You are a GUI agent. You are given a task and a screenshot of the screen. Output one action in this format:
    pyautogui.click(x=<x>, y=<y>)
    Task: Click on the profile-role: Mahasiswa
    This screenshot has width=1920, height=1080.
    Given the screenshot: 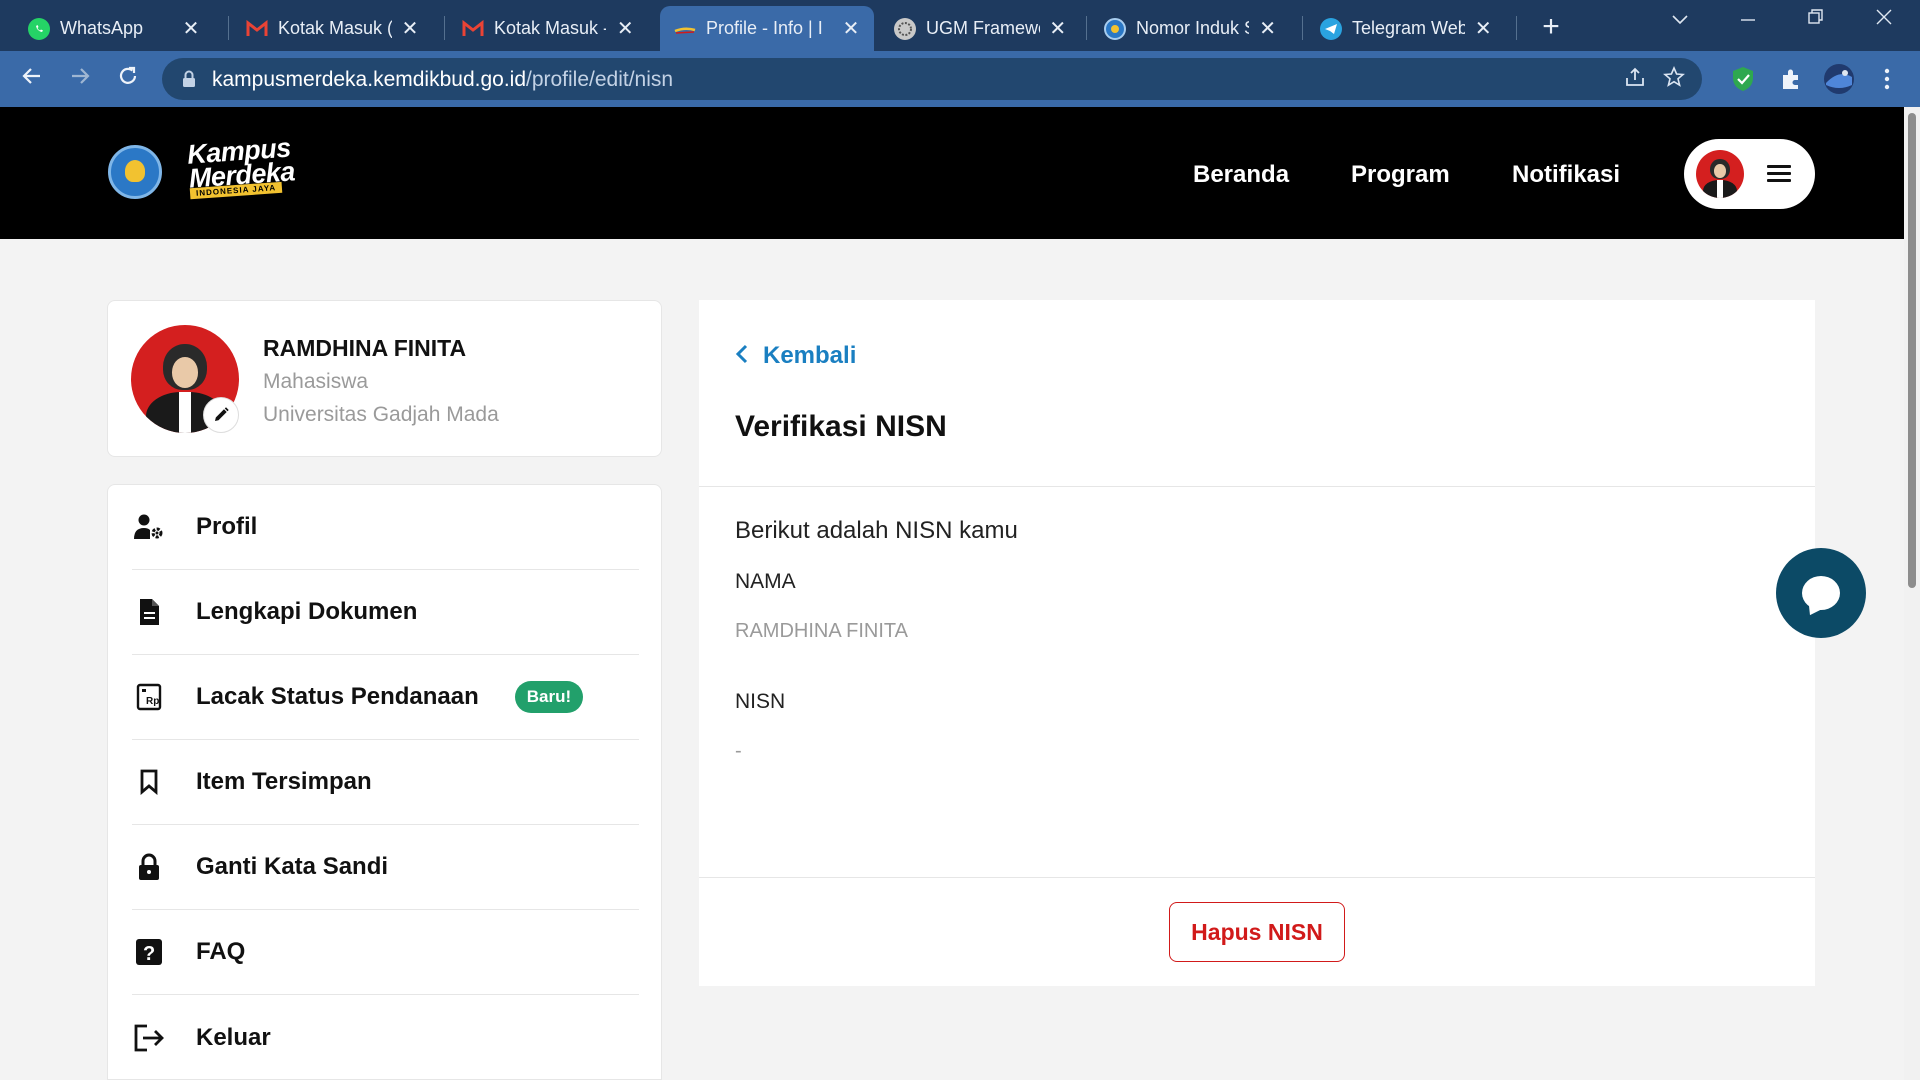 What is the action you would take?
    pyautogui.click(x=316, y=381)
    